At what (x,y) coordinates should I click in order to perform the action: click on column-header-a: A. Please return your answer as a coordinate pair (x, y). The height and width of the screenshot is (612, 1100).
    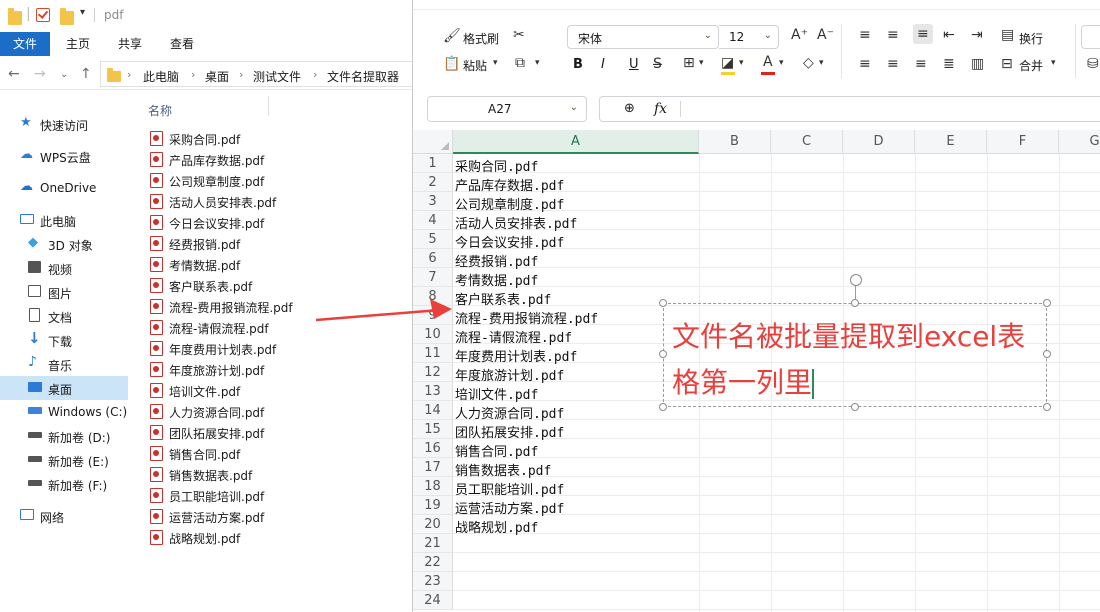
    Looking at the image, I should click on (576, 142).